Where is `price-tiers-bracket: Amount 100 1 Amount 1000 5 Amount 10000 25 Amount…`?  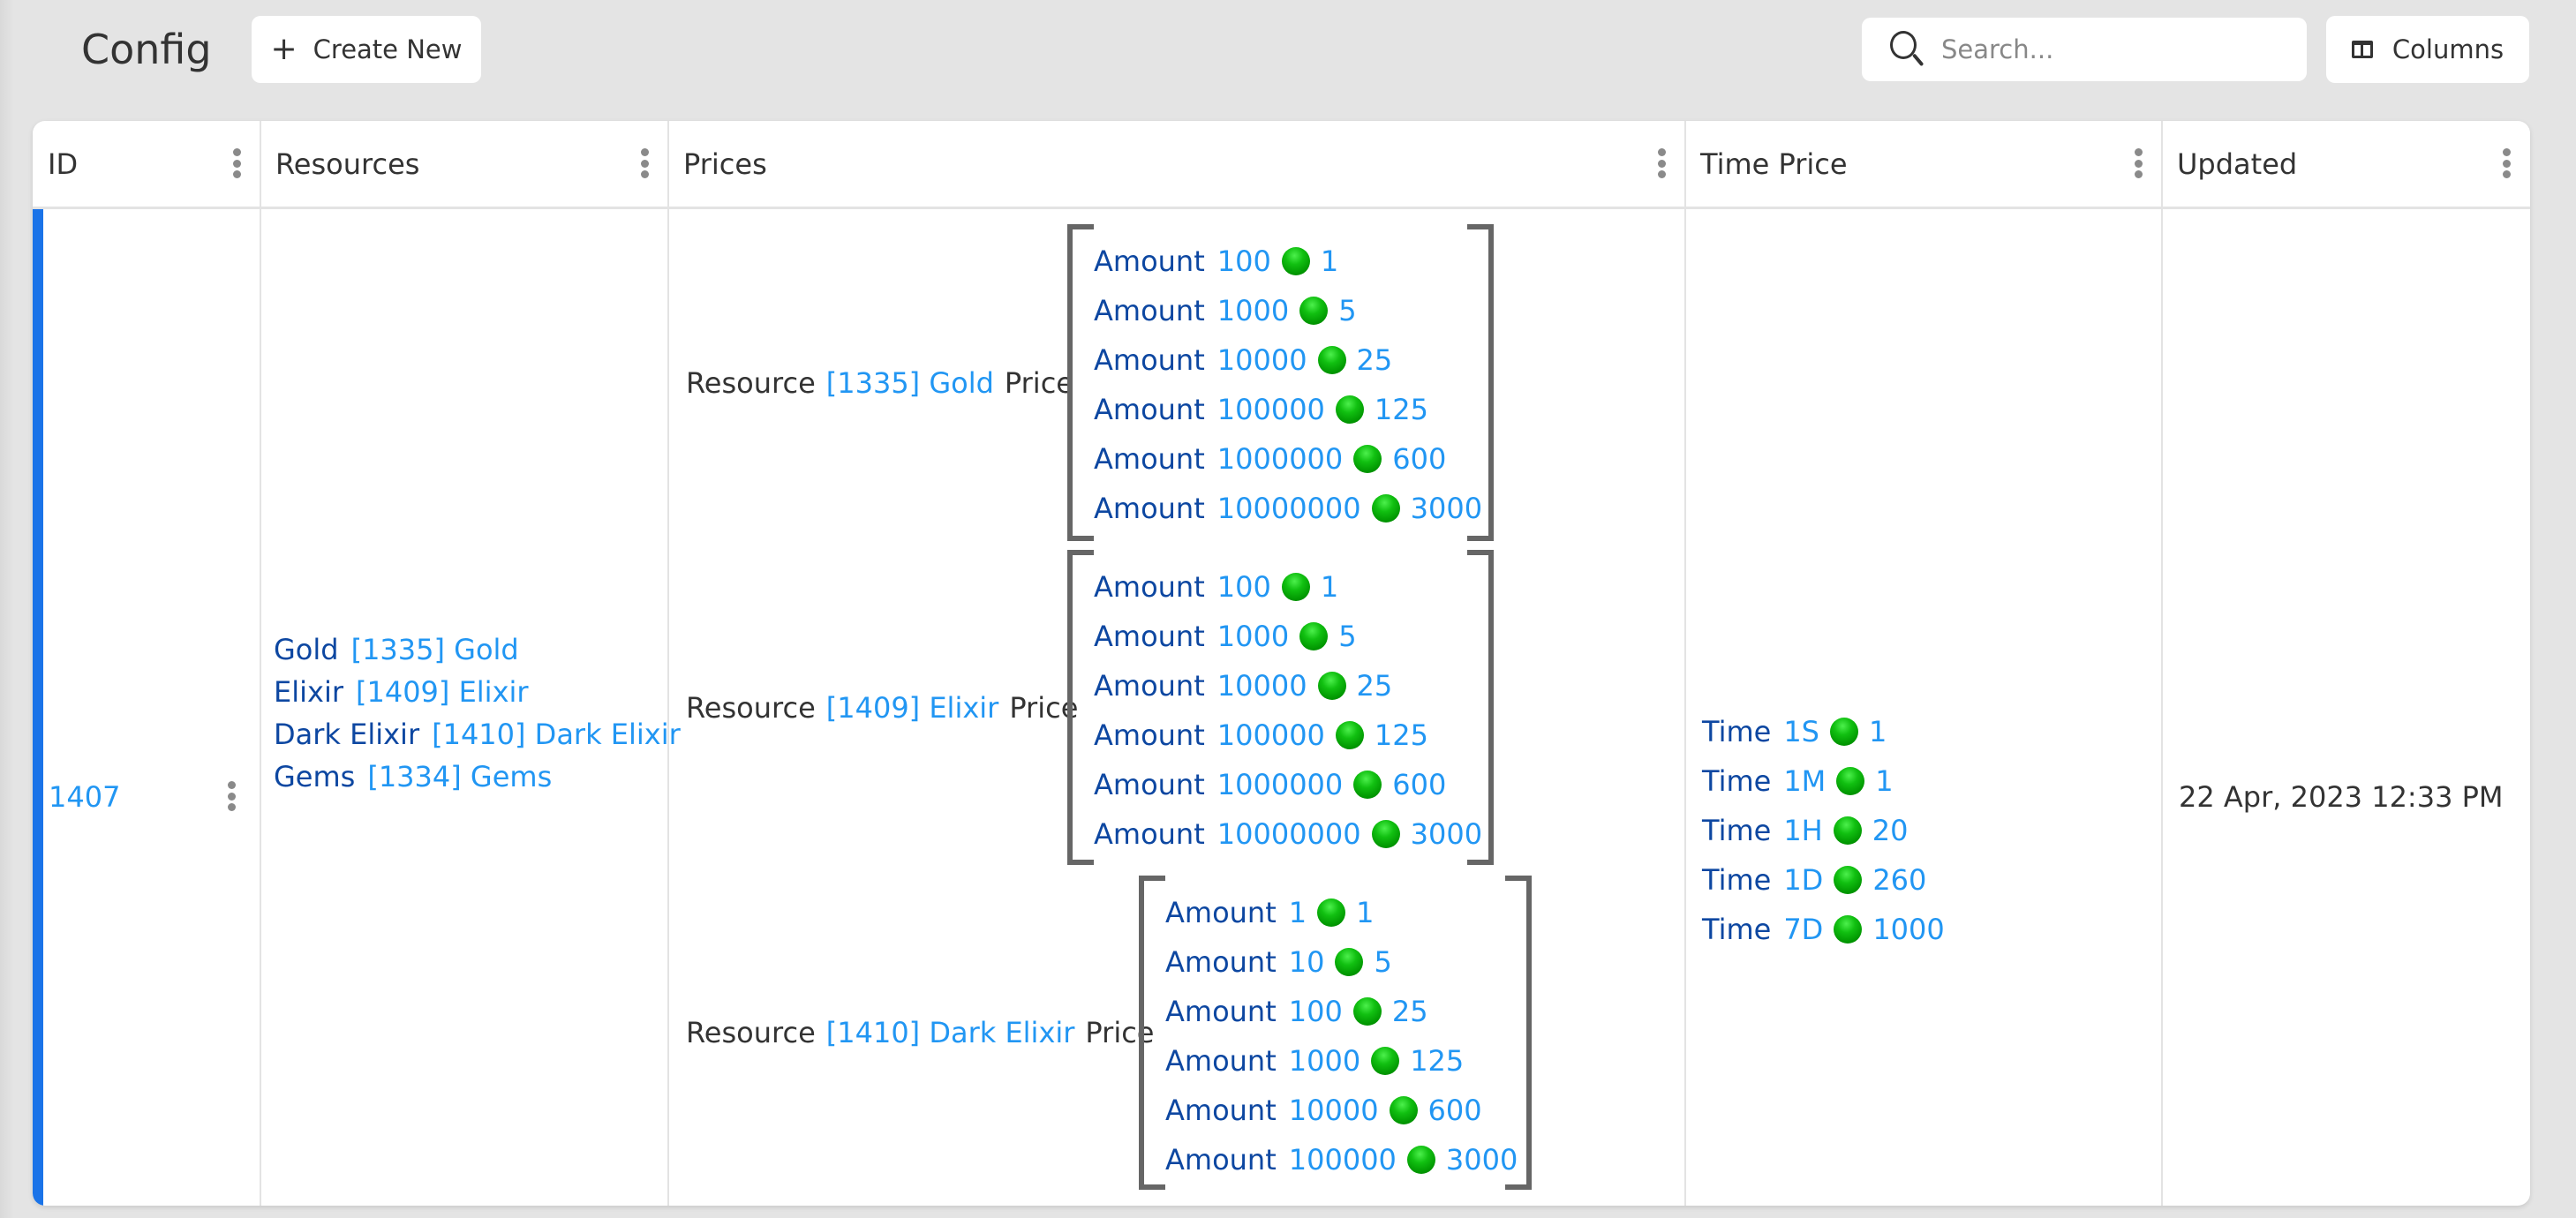
price-tiers-bracket: Amount 100 1 Amount 1000 5 Amount 10000 25 Amount… is located at coordinates (1281, 707).